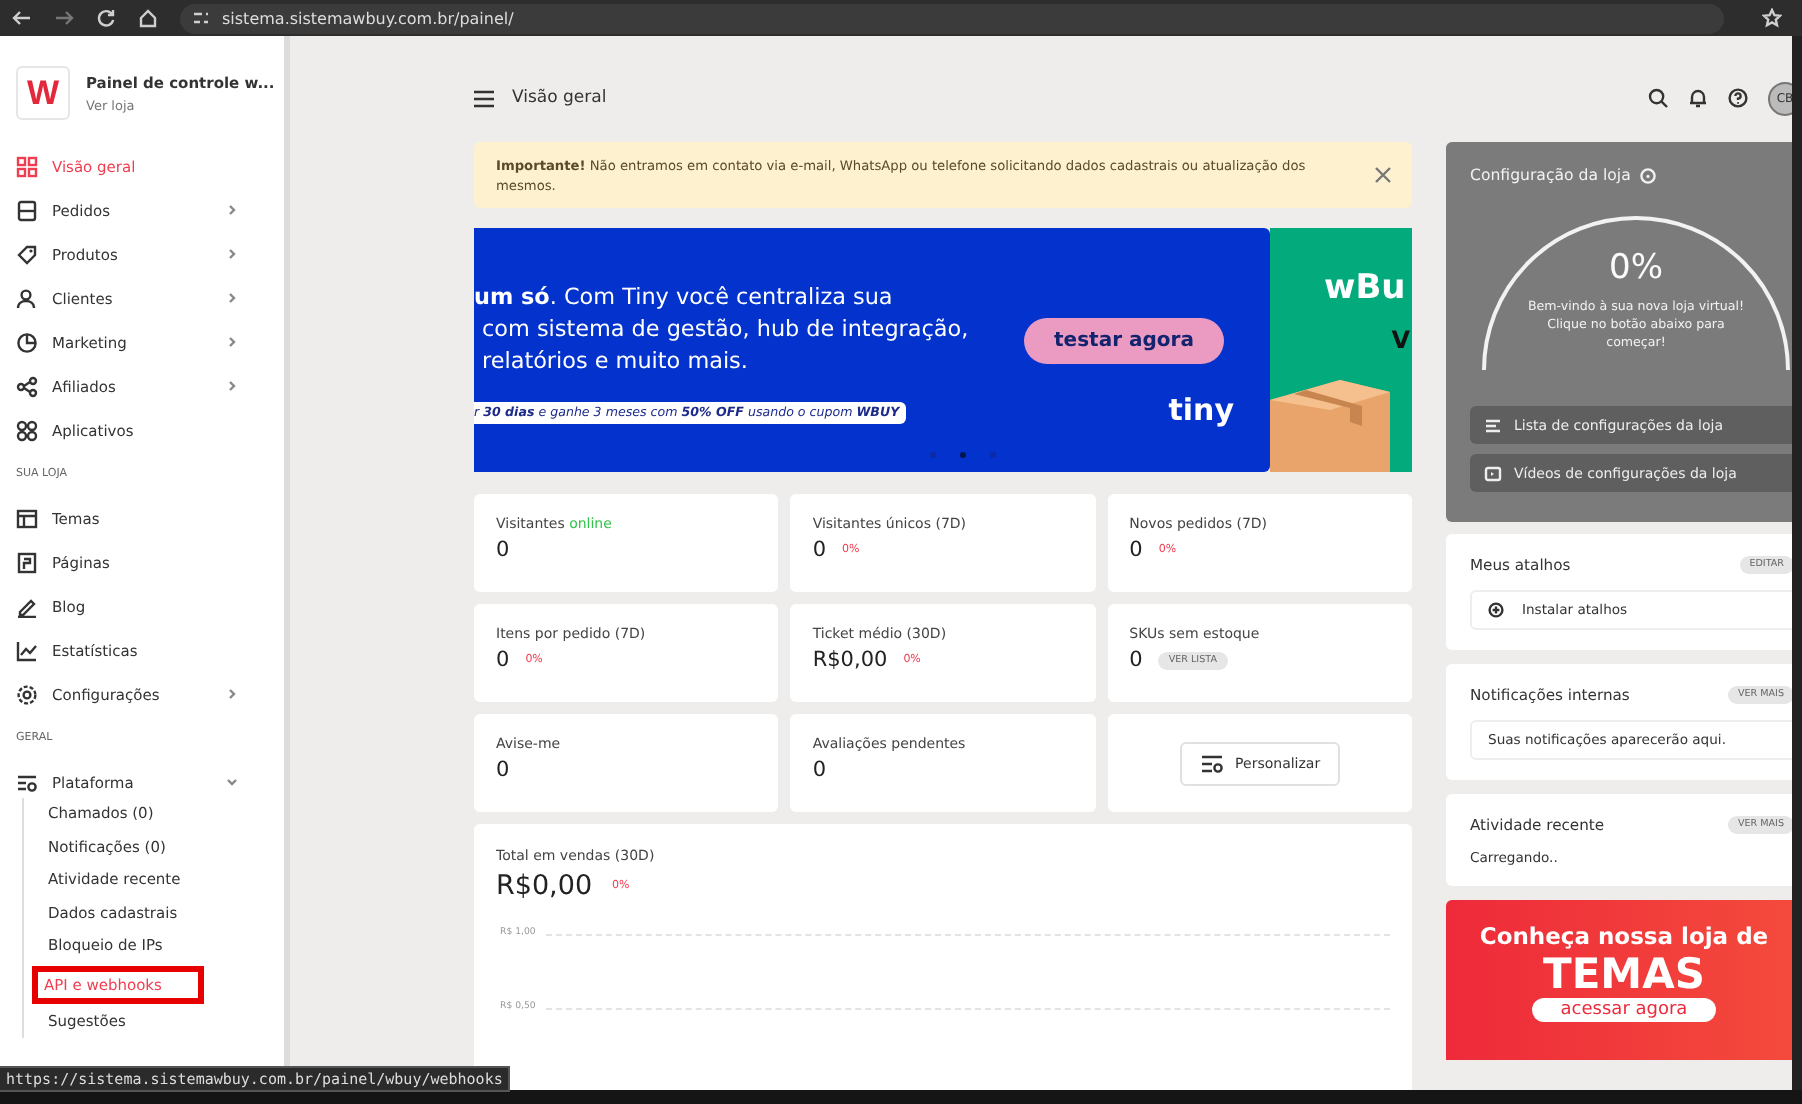 The image size is (1802, 1104). Describe the element at coordinates (43, 93) in the screenshot. I see `logo: W` at that location.